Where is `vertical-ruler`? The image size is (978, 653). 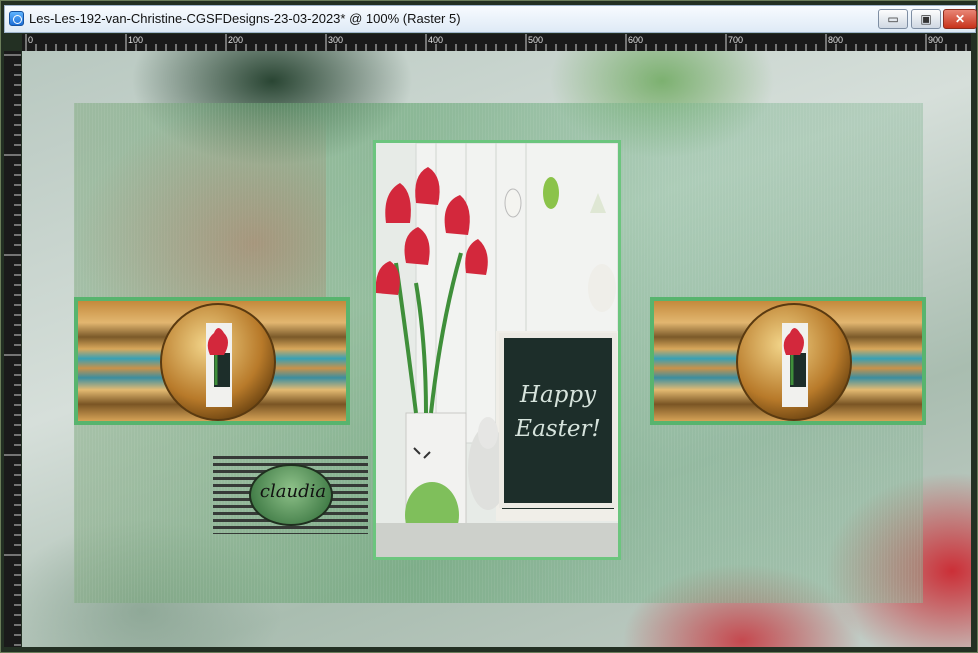 vertical-ruler is located at coordinates (12, 349).